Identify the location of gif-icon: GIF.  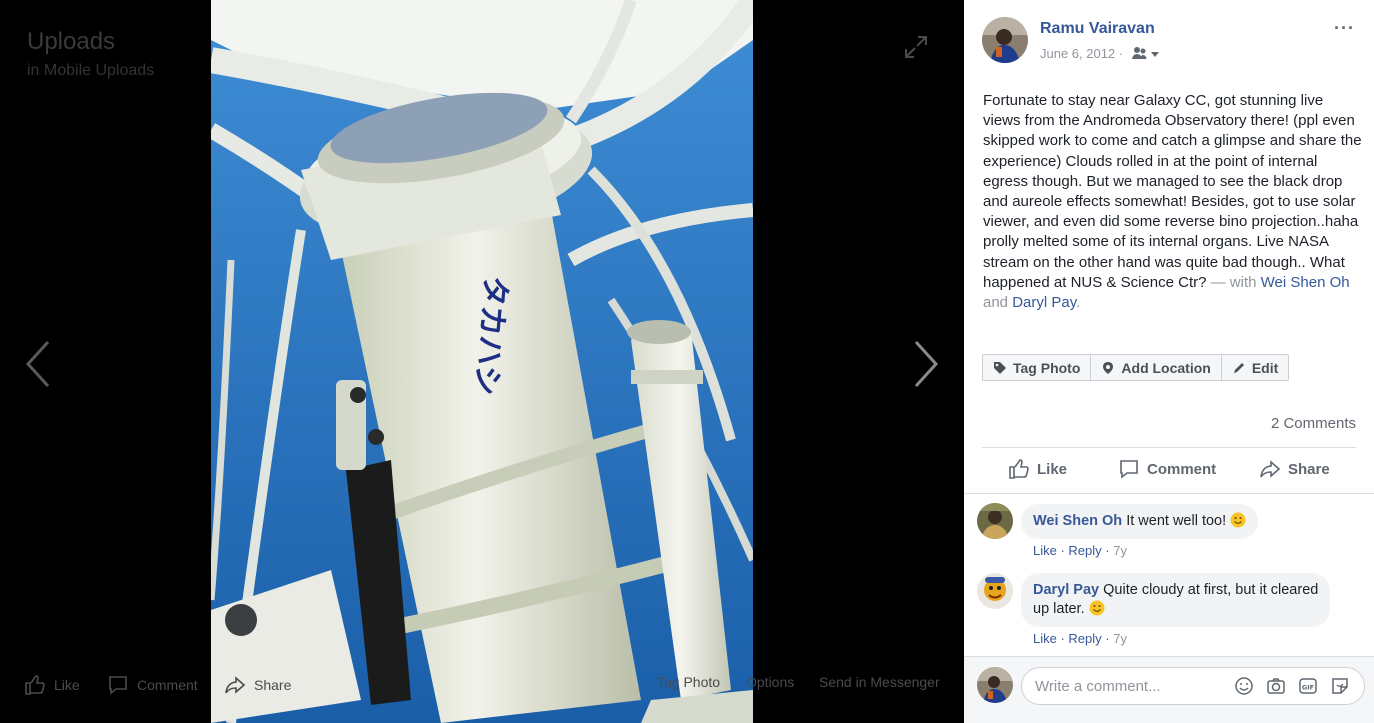
(1308, 686).